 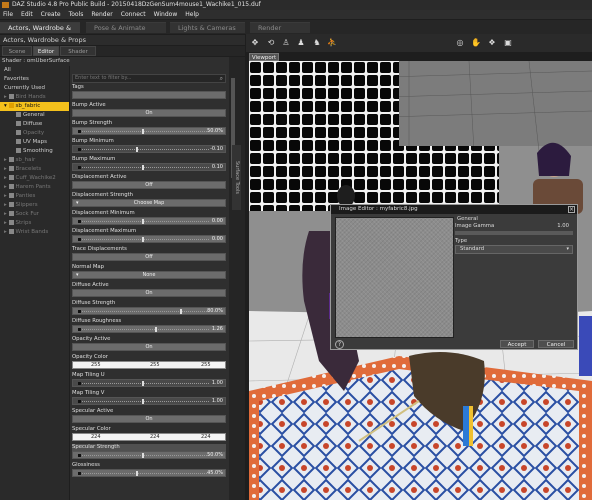 What do you see at coordinates (34, 196) in the screenshot?
I see `tree-item: ▸ Panties` at bounding box center [34, 196].